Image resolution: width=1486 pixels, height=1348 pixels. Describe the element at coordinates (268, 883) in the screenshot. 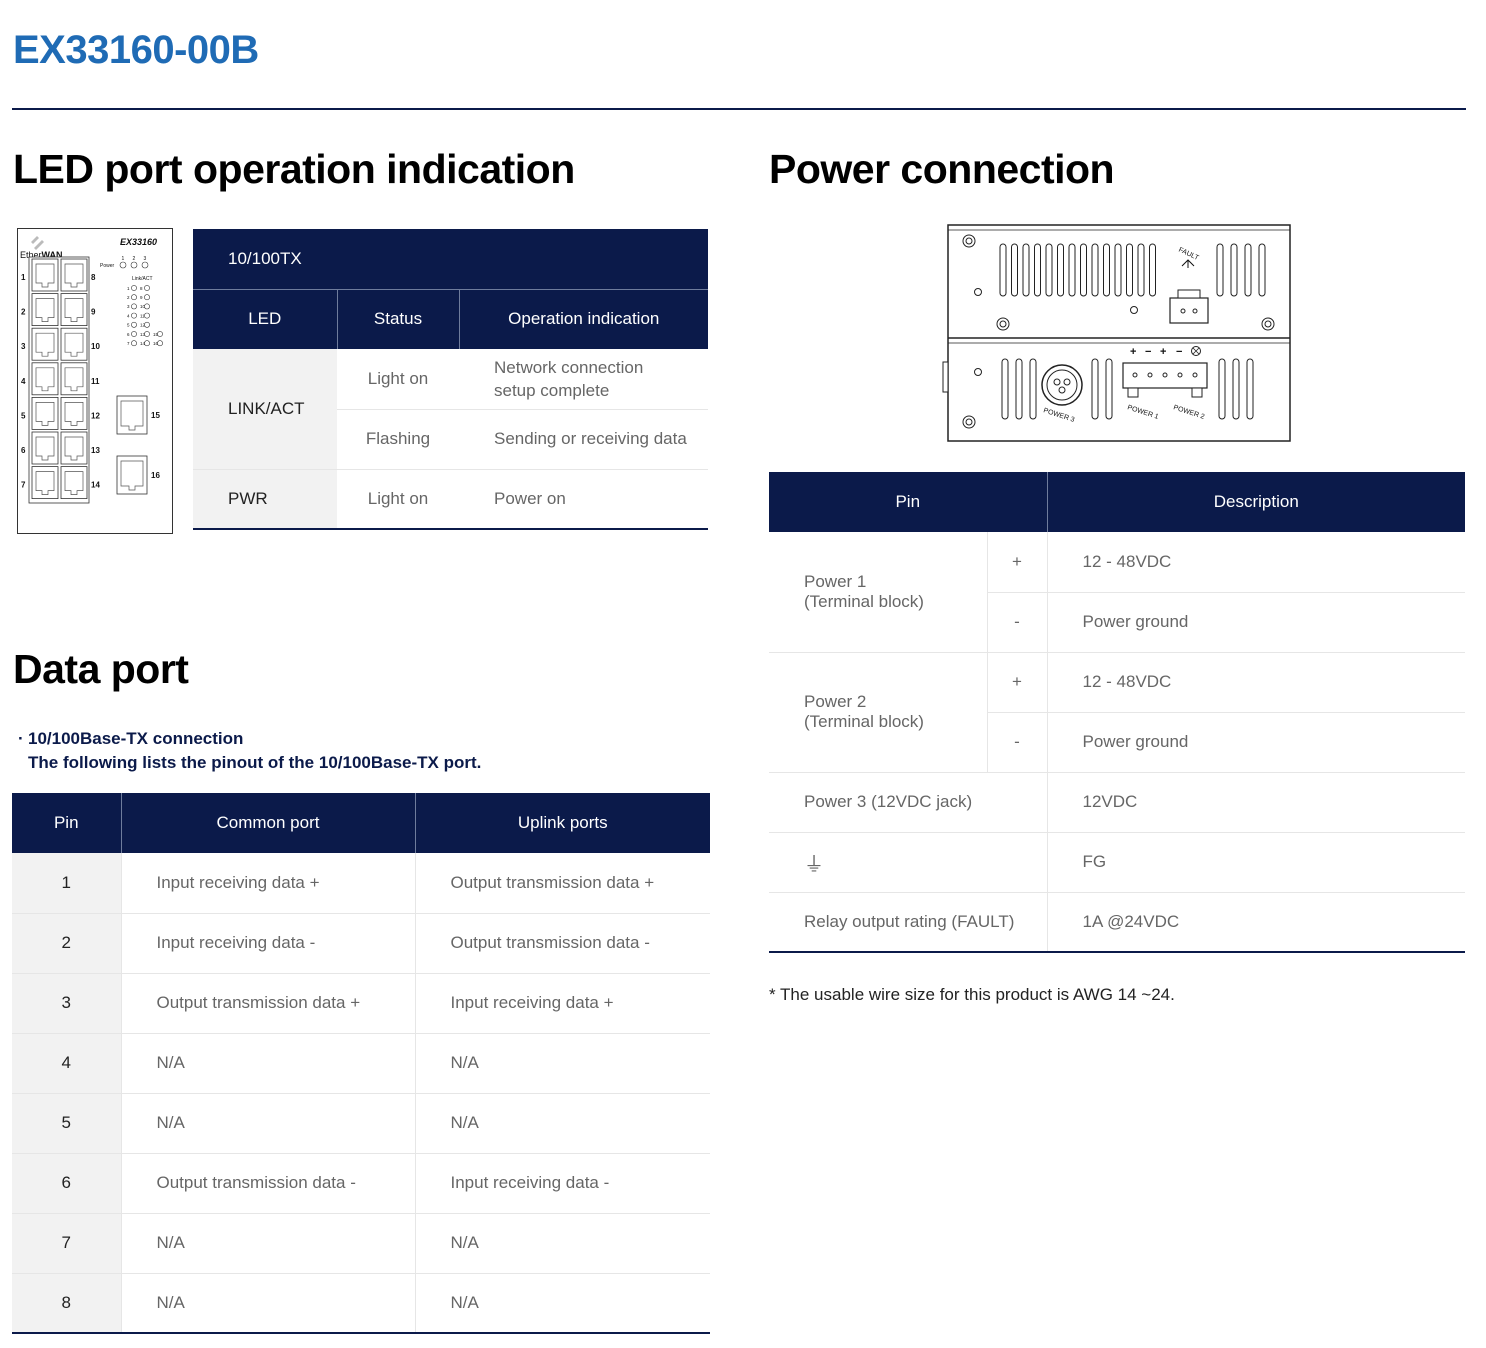

I see `common-port-cell: Input receiving data +` at that location.